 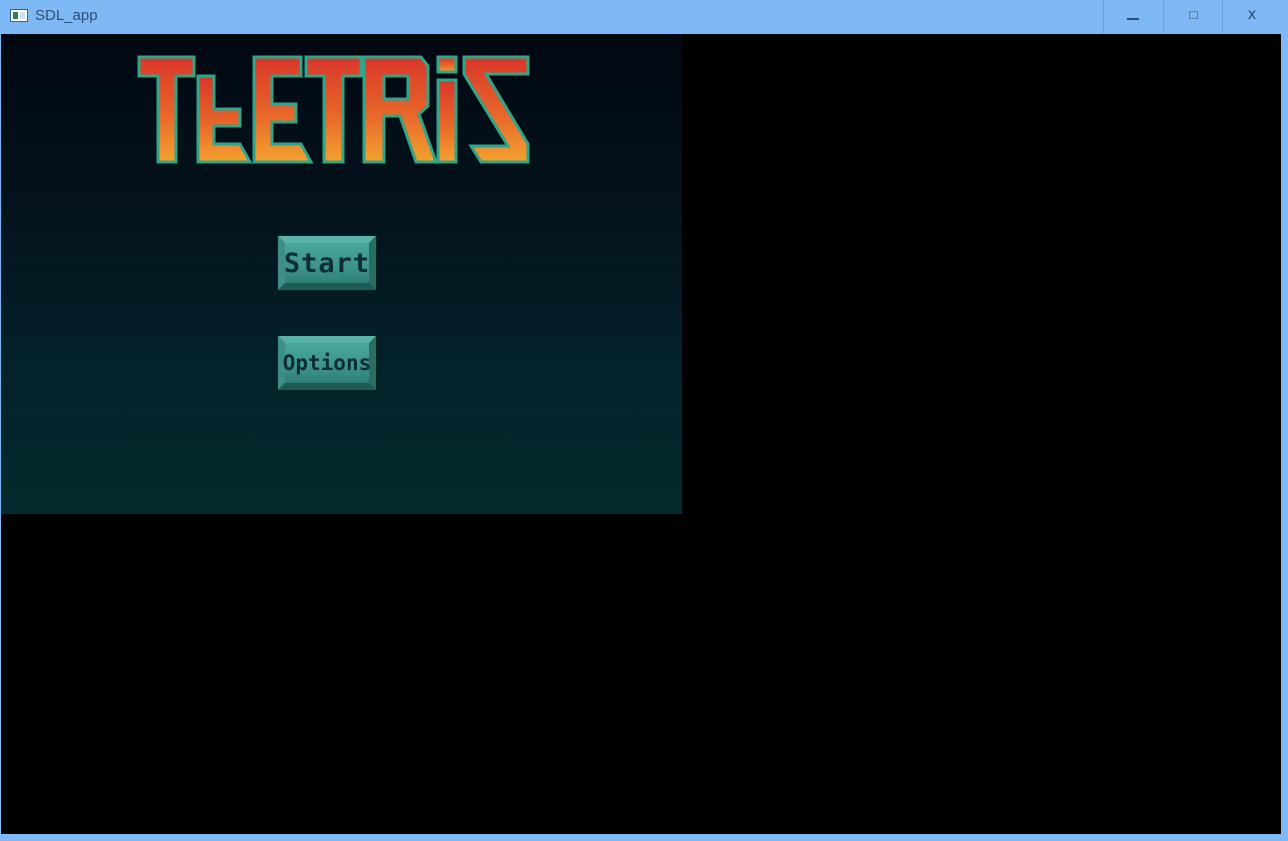 I want to click on maximize-button, so click(x=1192, y=16).